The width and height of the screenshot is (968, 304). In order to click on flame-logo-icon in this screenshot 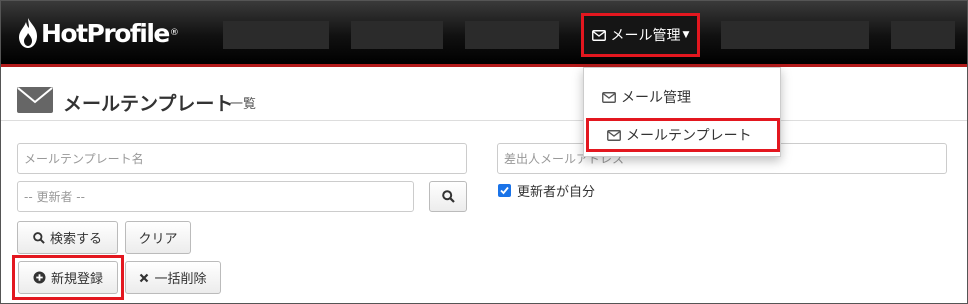, I will do `click(28, 33)`.